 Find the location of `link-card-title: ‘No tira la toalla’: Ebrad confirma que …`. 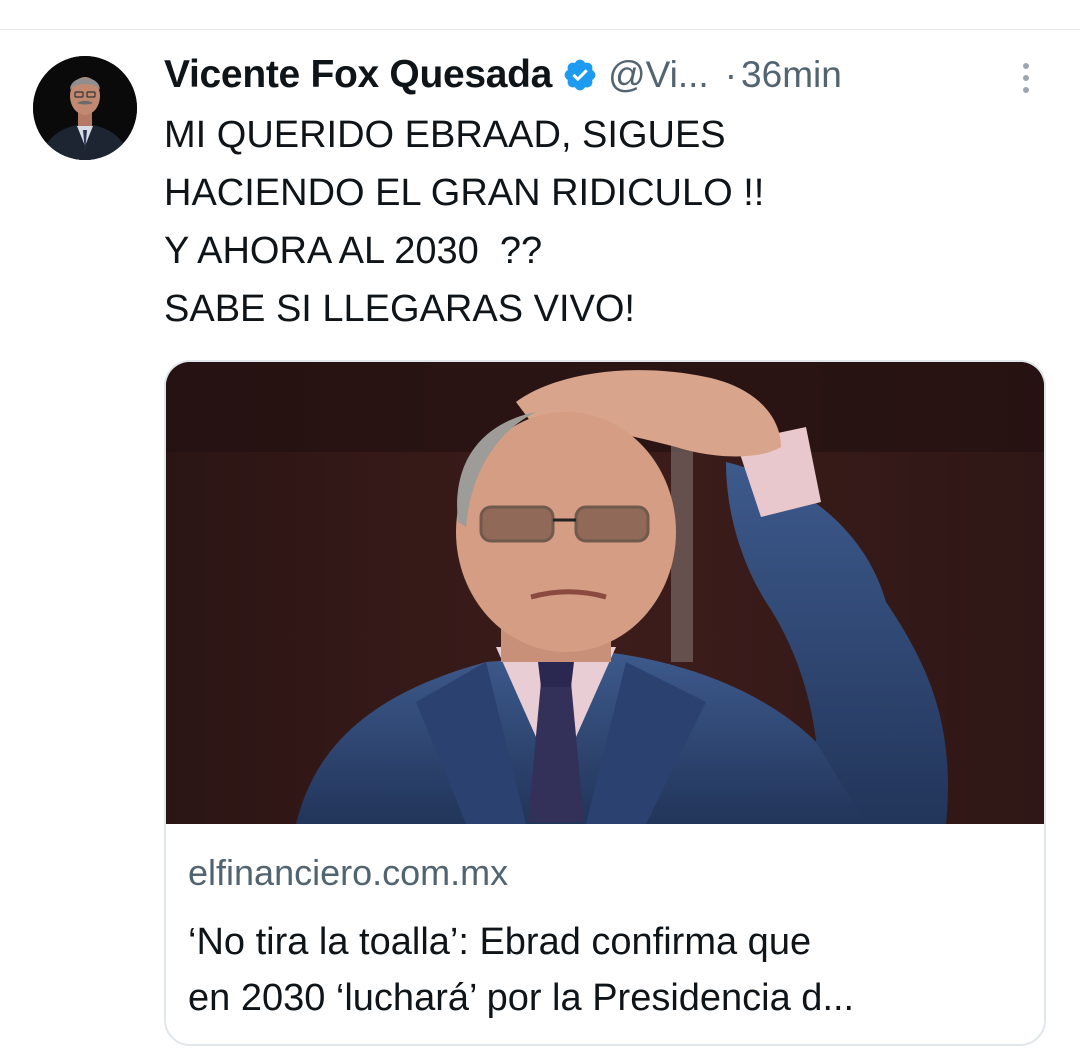

link-card-title: ‘No tira la toalla’: Ebrad confirma que … is located at coordinates (521, 970).